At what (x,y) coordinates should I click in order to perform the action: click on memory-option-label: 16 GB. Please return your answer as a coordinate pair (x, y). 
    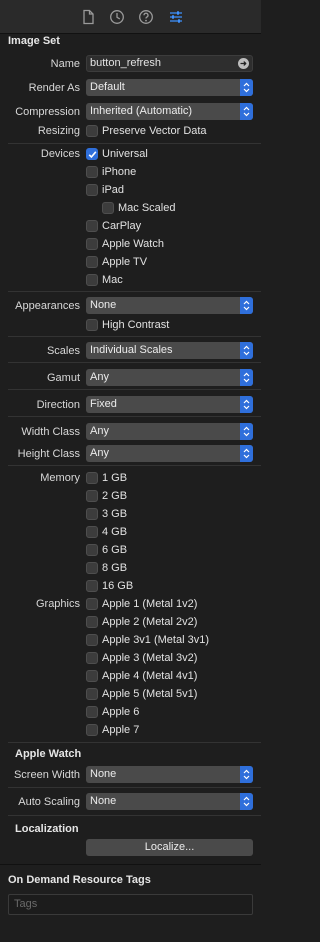
    Looking at the image, I should click on (118, 586).